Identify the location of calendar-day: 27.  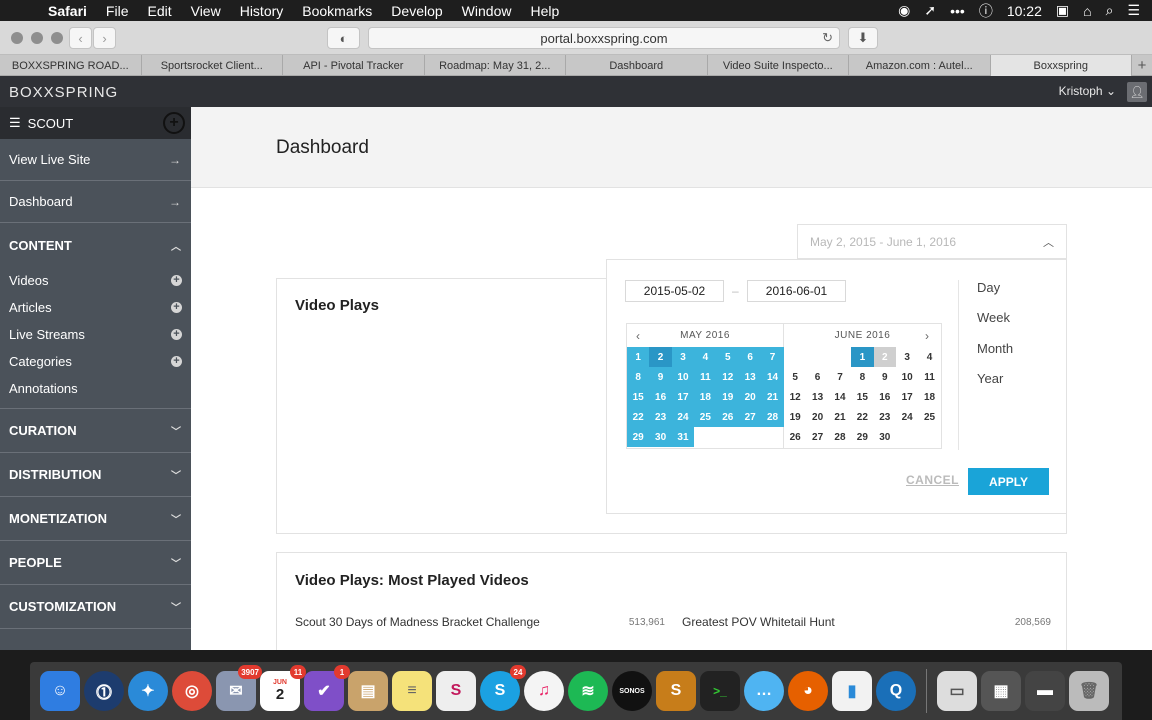
(817, 437).